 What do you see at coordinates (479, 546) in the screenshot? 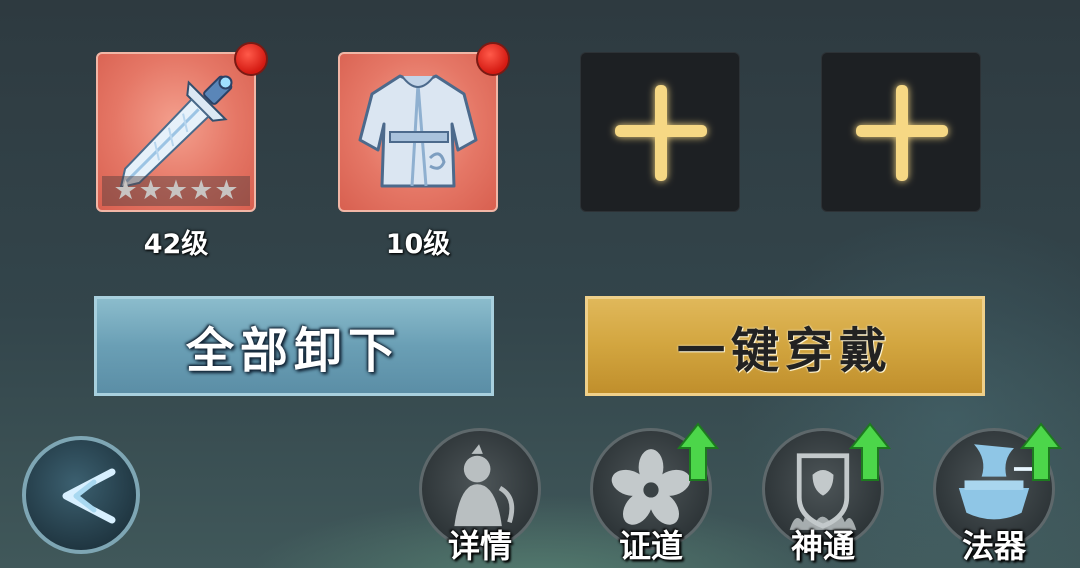
I see `nav-details-label: 详情` at bounding box center [479, 546].